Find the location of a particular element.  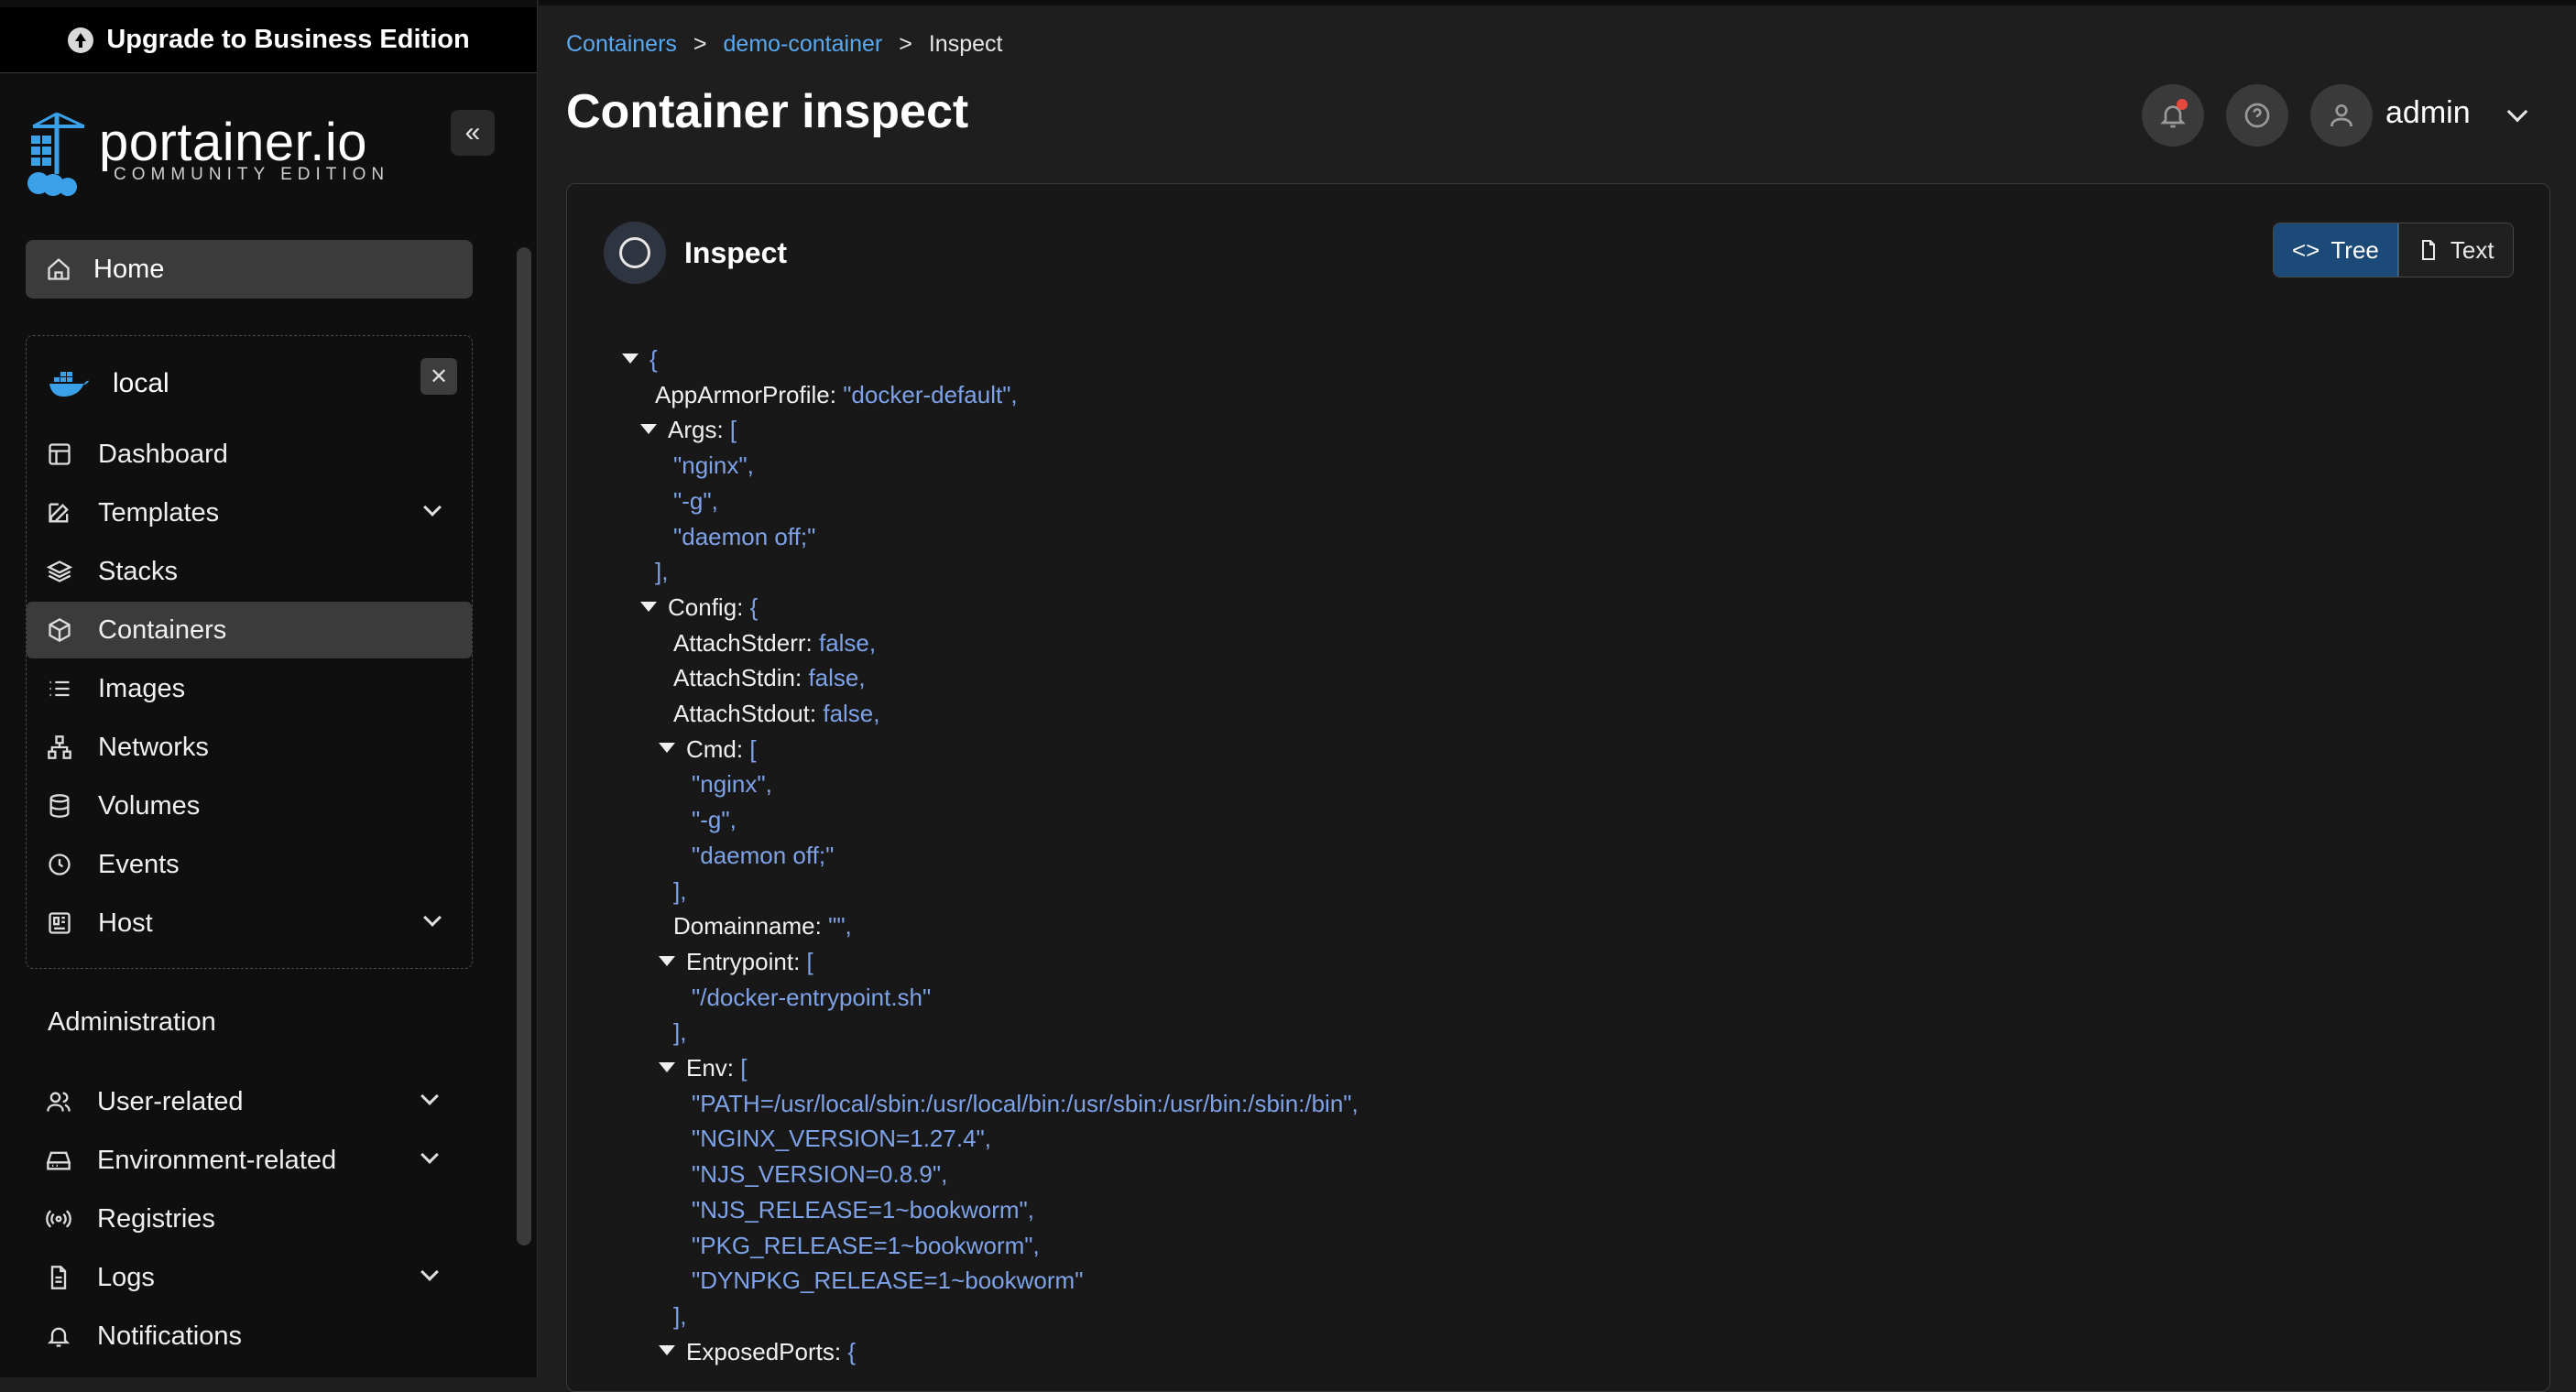

sidebar-item-label: Stacks is located at coordinates (138, 571).